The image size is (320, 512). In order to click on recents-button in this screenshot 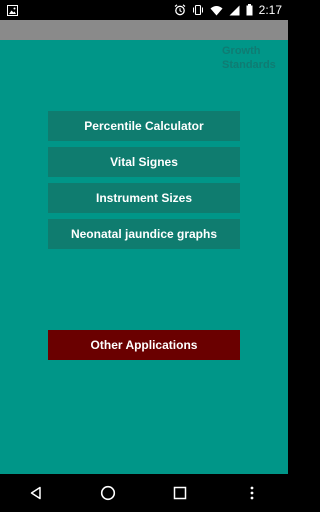, I will do `click(180, 493)`.